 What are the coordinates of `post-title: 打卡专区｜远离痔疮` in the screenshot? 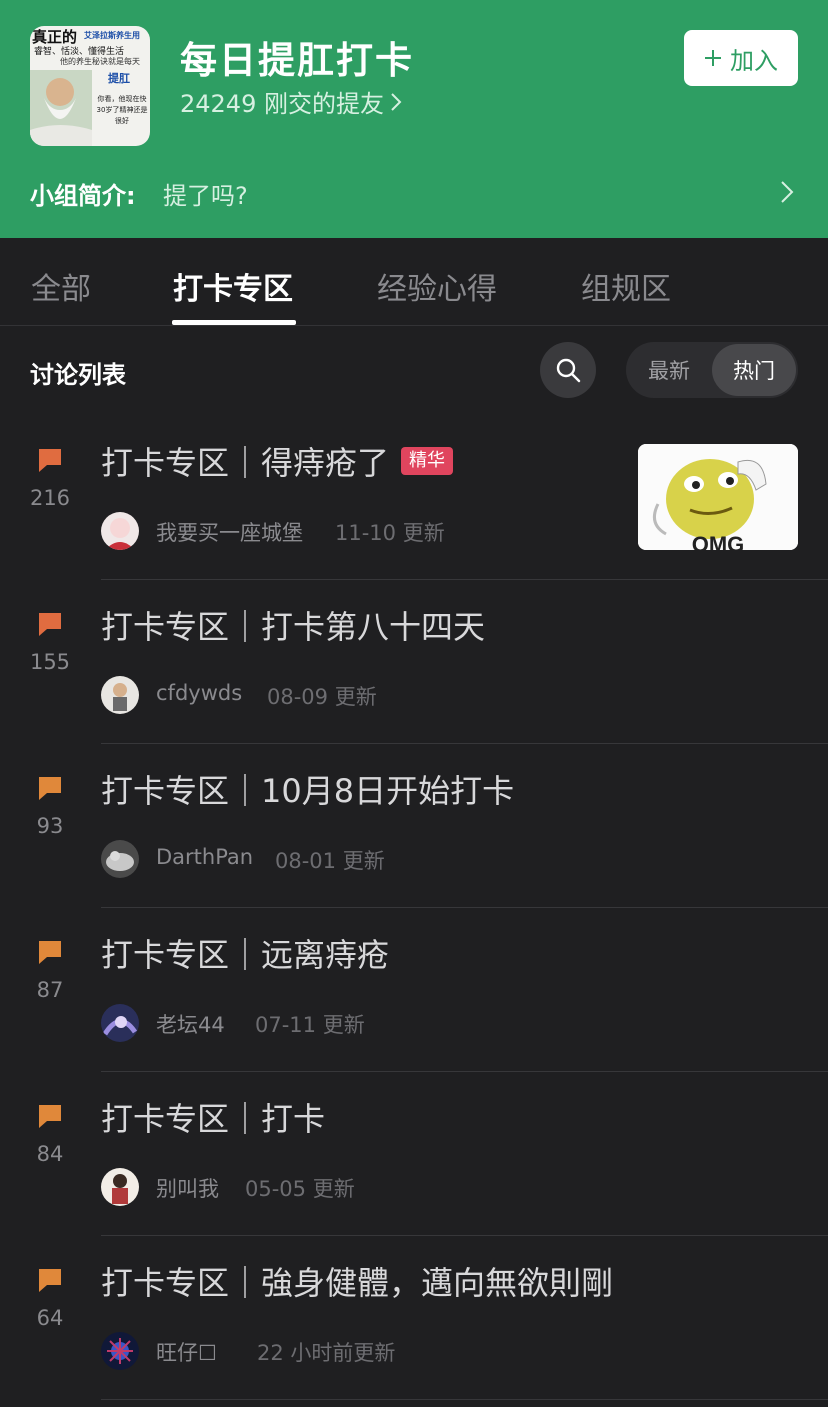 It's located at (245, 953).